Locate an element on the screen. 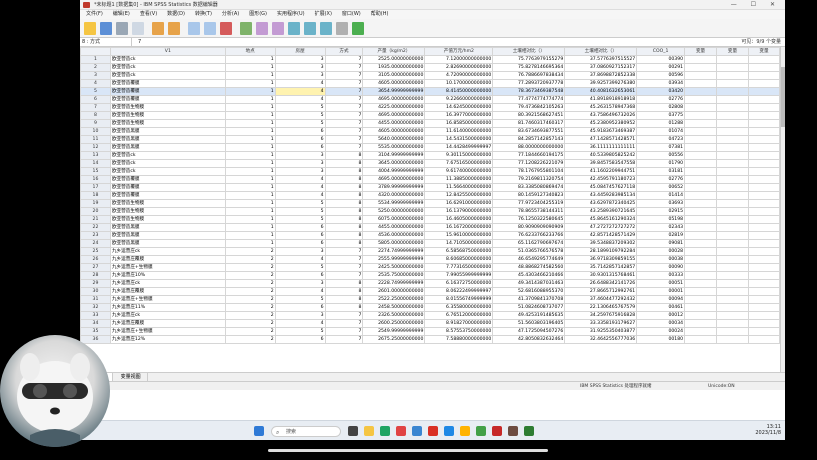 The image size is (817, 460). table-cell: 36.9718309859155 is located at coordinates (601, 259).